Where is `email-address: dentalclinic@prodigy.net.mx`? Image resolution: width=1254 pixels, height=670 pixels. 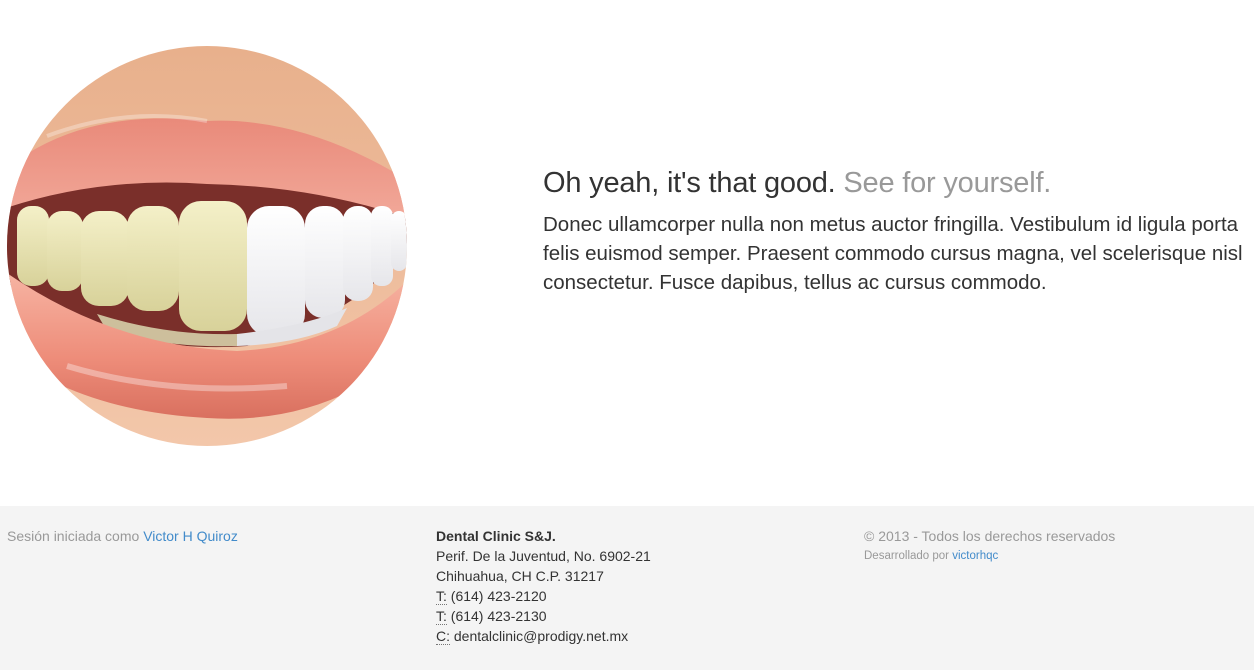 email-address: dentalclinic@prodigy.net.mx is located at coordinates (541, 636).